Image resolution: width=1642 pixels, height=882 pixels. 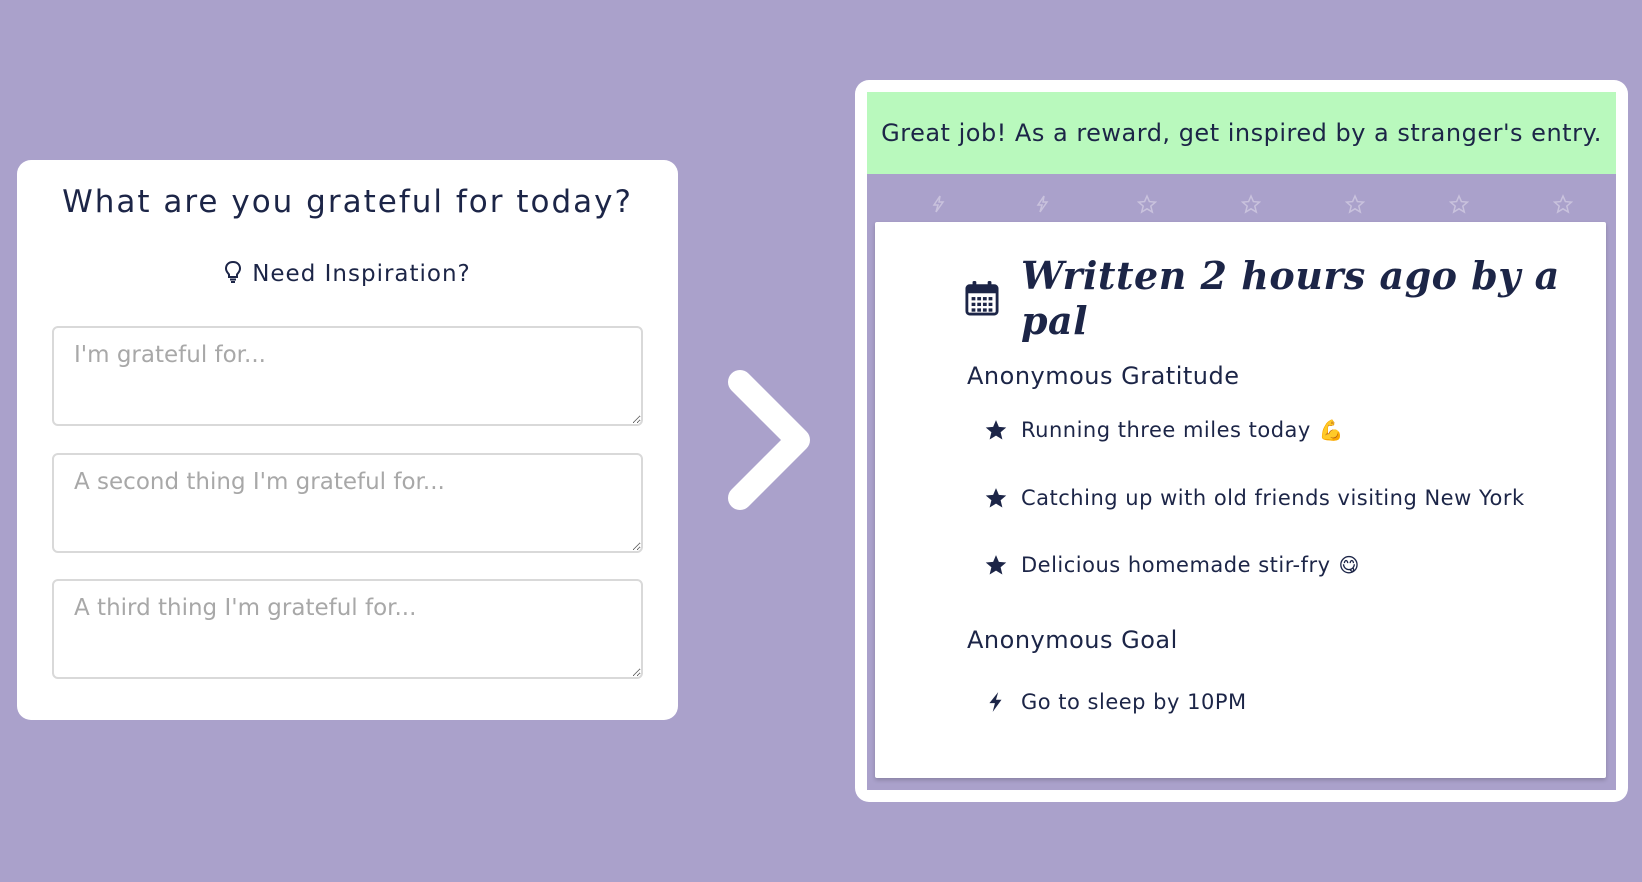 What do you see at coordinates (1103, 376) in the screenshot?
I see `gratitude-heading: Anonymous Gratitude` at bounding box center [1103, 376].